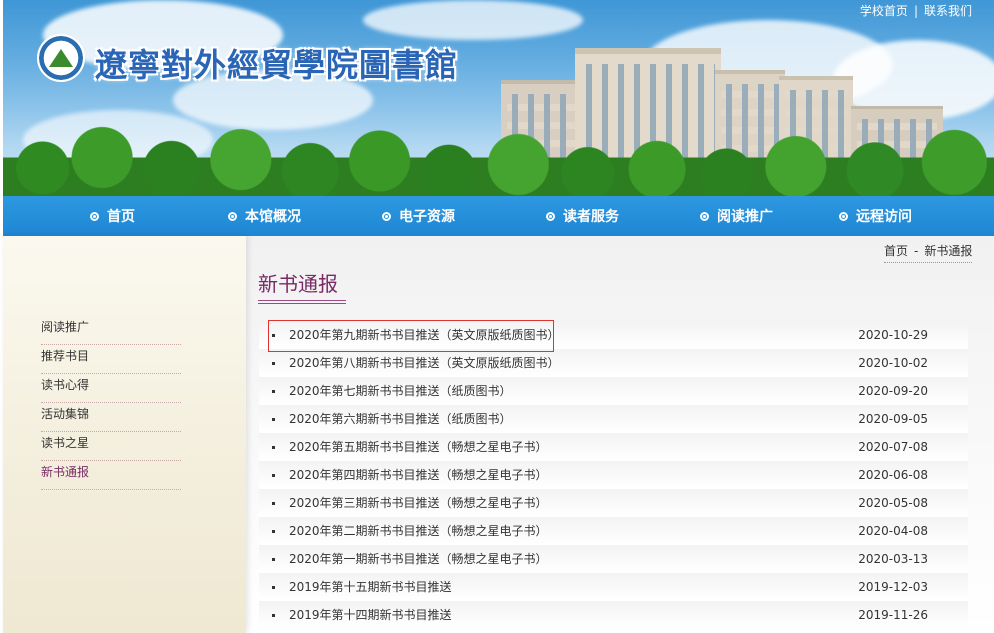 Image resolution: width=994 pixels, height=633 pixels. Describe the element at coordinates (745, 217) in the screenshot. I see `nav-item-label: 阅读推广` at that location.